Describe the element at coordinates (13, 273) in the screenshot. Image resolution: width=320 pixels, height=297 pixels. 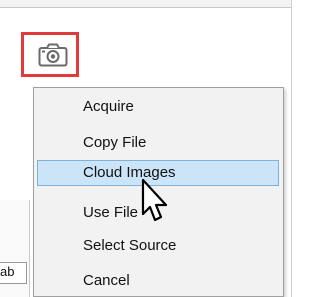
I see `tab-partial: ab` at that location.